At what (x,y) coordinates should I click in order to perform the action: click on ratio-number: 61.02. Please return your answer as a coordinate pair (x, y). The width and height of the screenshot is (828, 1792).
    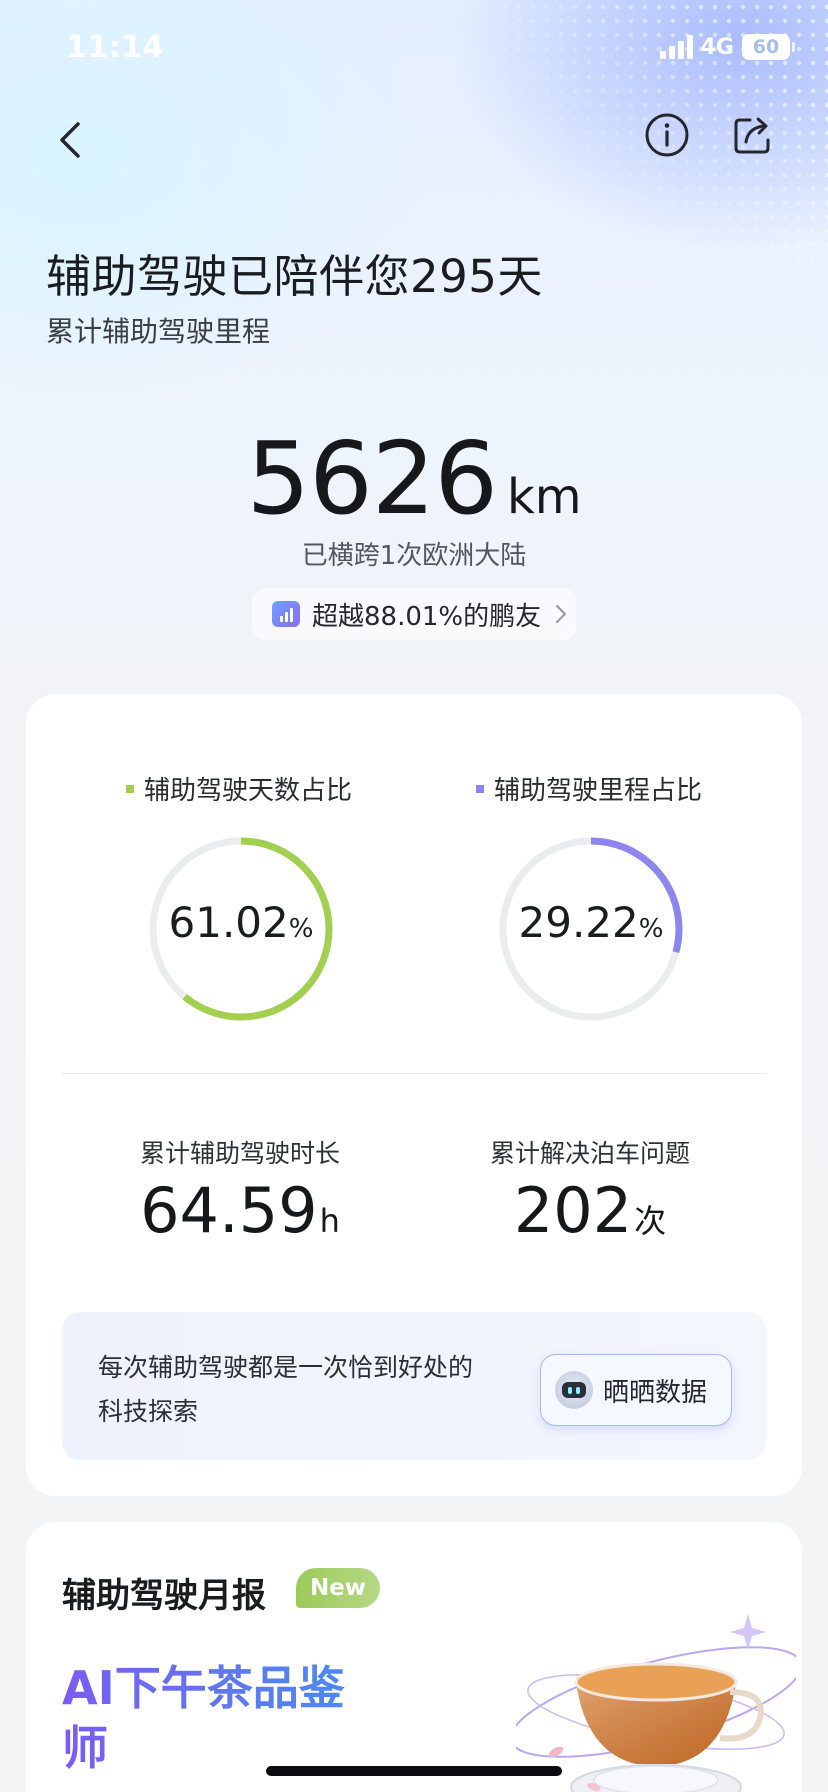
    Looking at the image, I should click on (228, 922).